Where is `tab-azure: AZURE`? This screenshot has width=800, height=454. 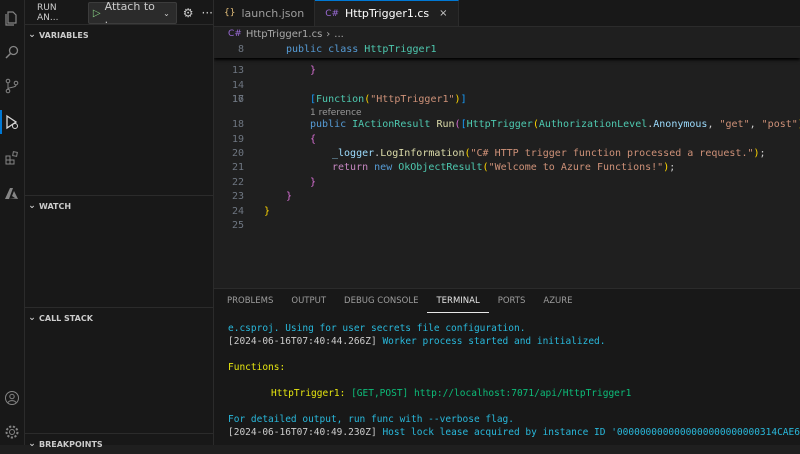 tab-azure: AZURE is located at coordinates (557, 301).